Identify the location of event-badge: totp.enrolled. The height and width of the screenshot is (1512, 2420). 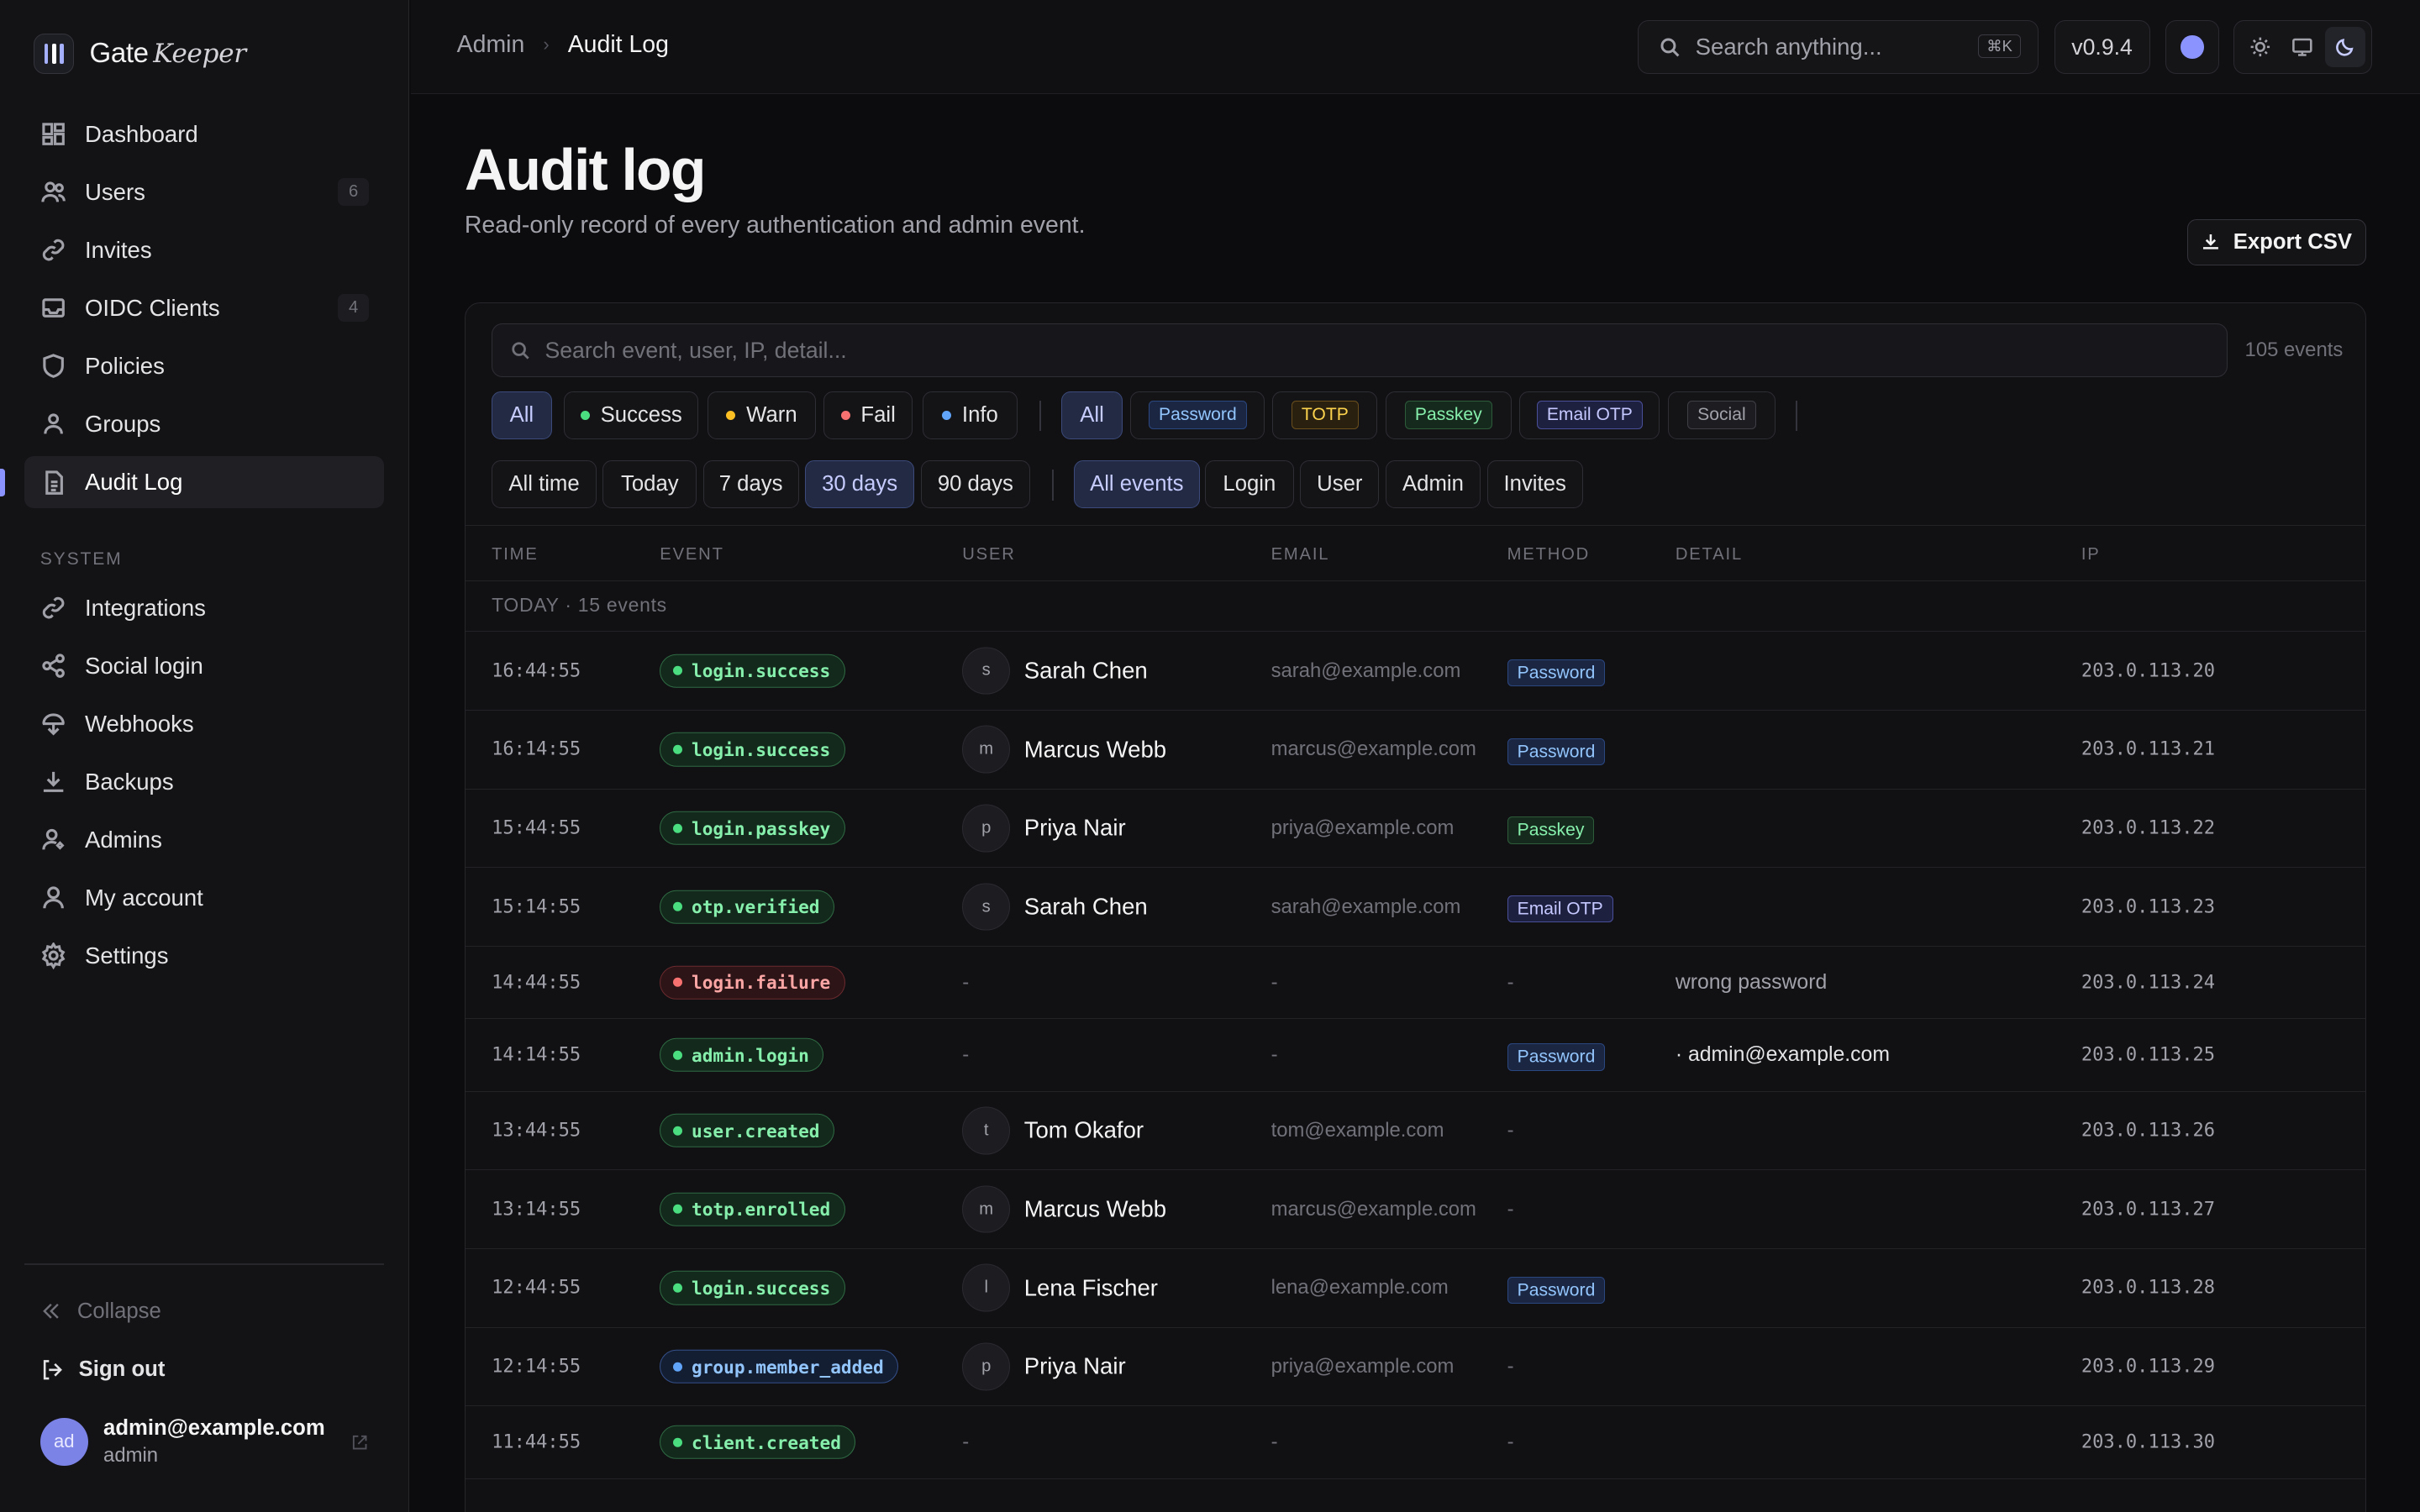
(752, 1209).